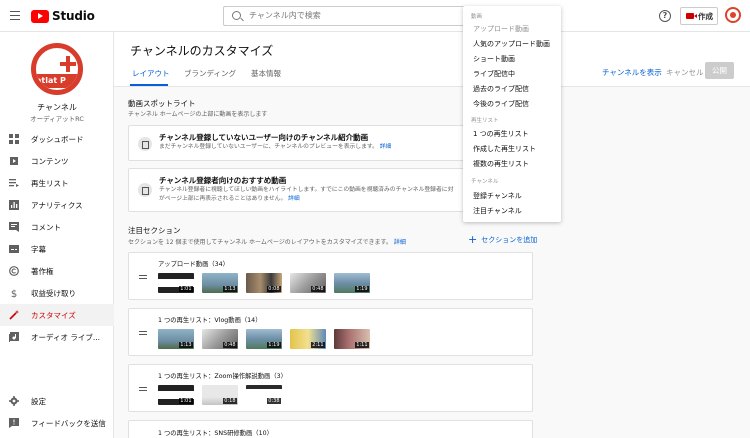 Image resolution: width=750 pixels, height=438 pixels. What do you see at coordinates (14, 139) in the screenshot?
I see `dashboard-icon` at bounding box center [14, 139].